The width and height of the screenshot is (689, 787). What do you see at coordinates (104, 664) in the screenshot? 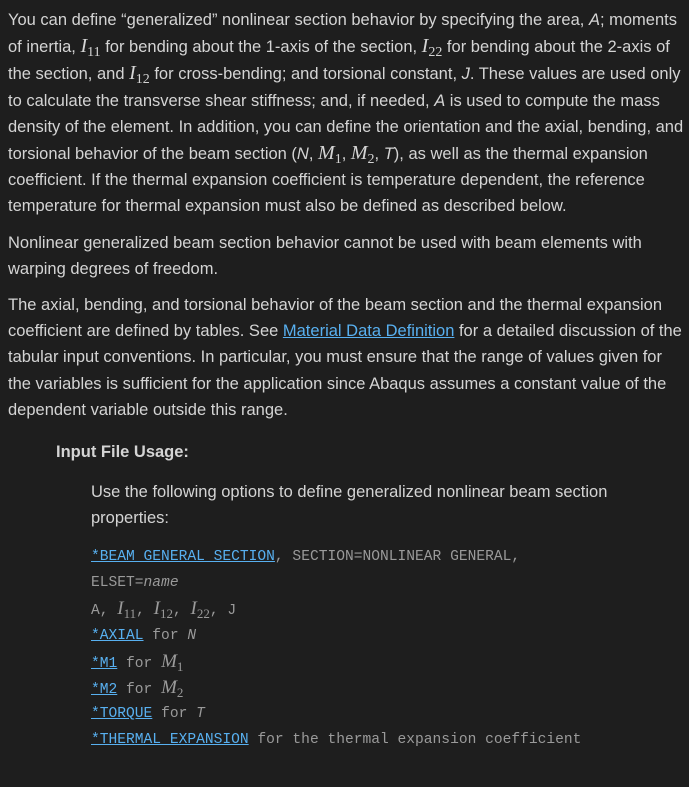
I see `m1-keyword-link: *M1` at bounding box center [104, 664].